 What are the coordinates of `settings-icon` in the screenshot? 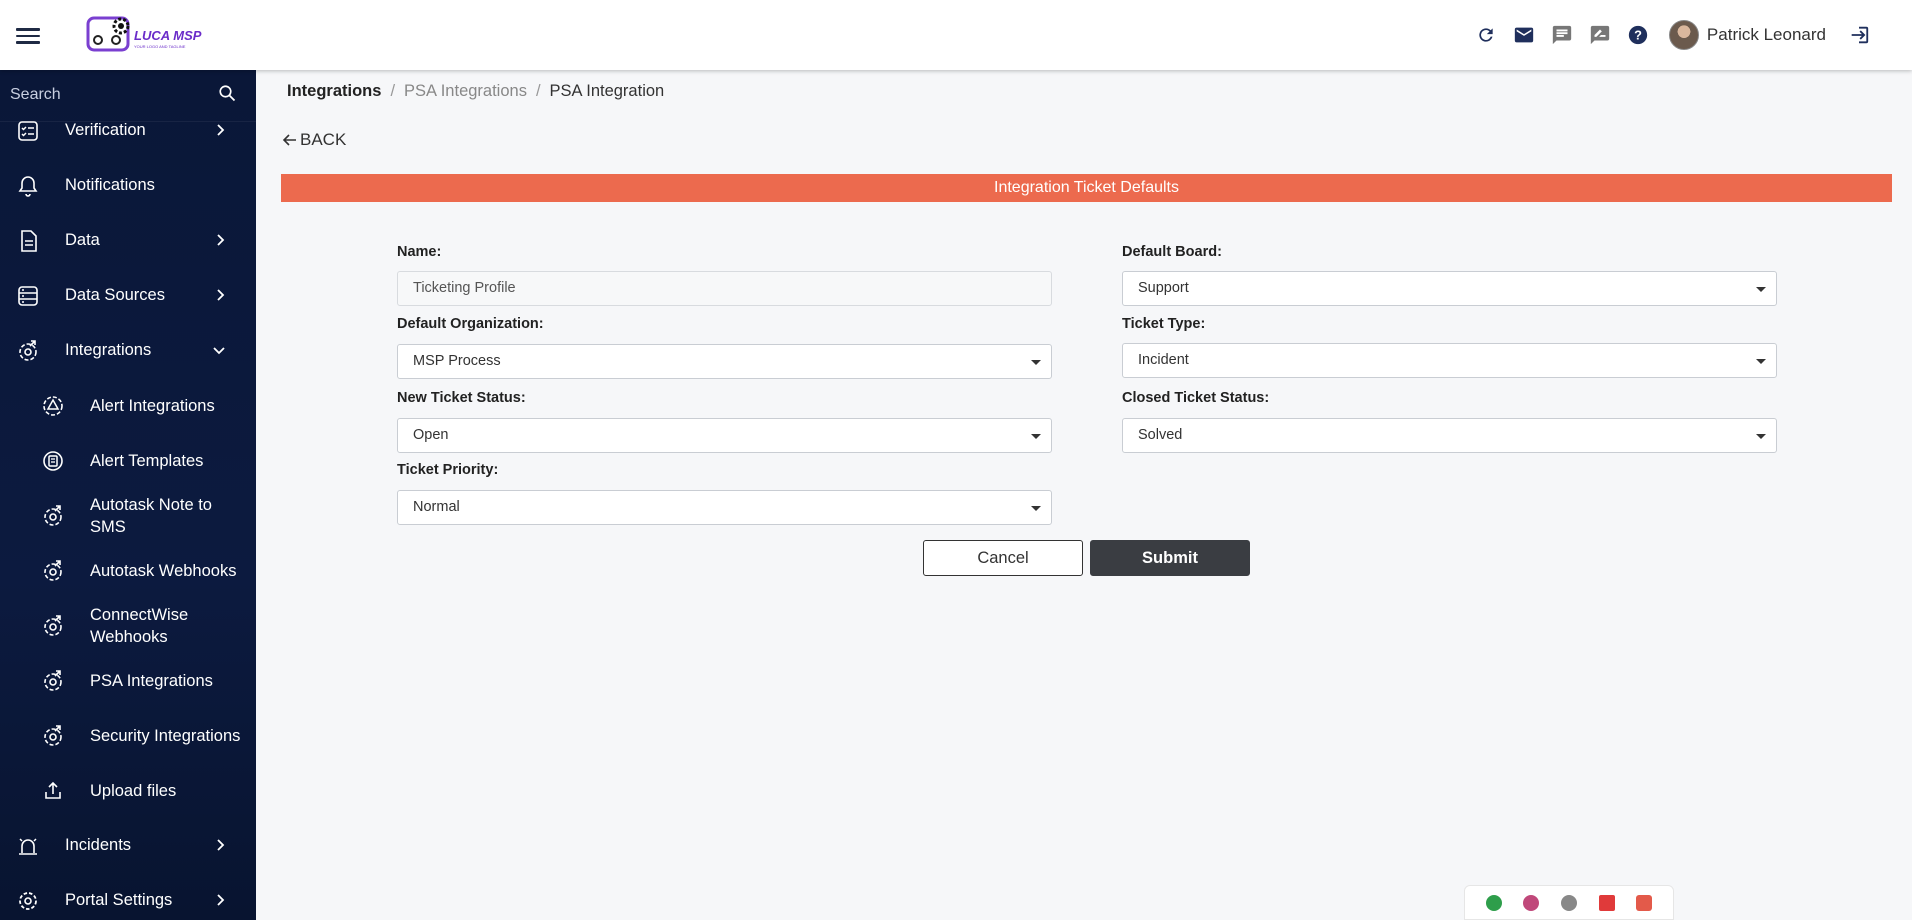 It's located at (28, 901).